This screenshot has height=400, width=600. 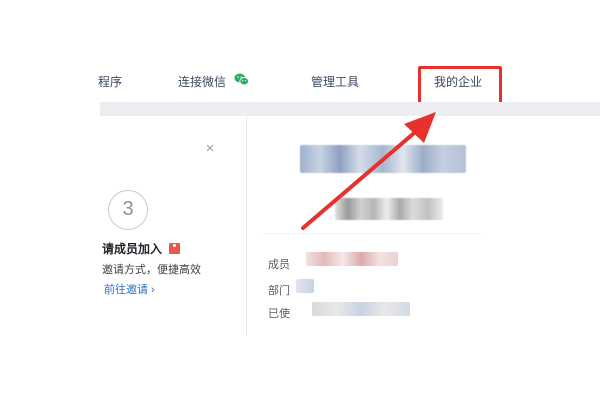 What do you see at coordinates (383, 159) in the screenshot?
I see `blurred-enterprise-name` at bounding box center [383, 159].